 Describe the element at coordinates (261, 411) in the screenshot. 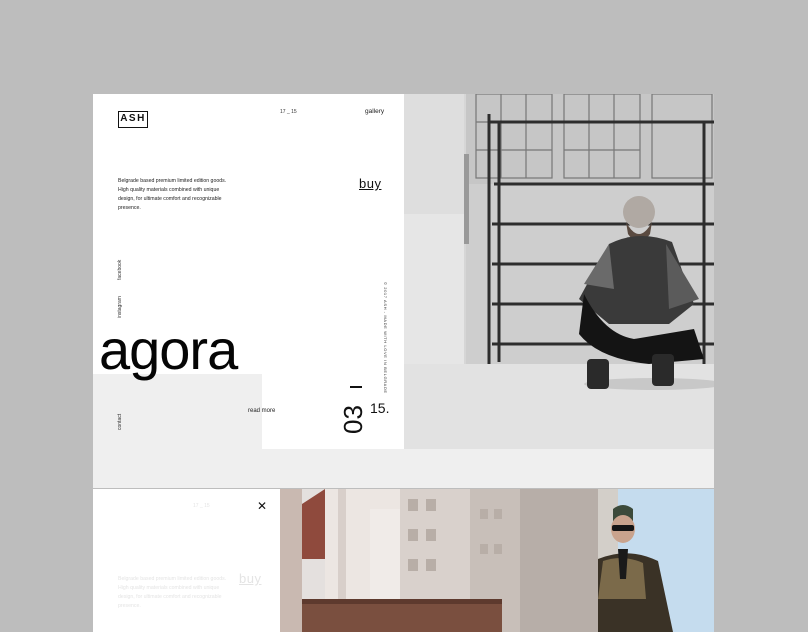

I see `read-more-link: read more` at that location.